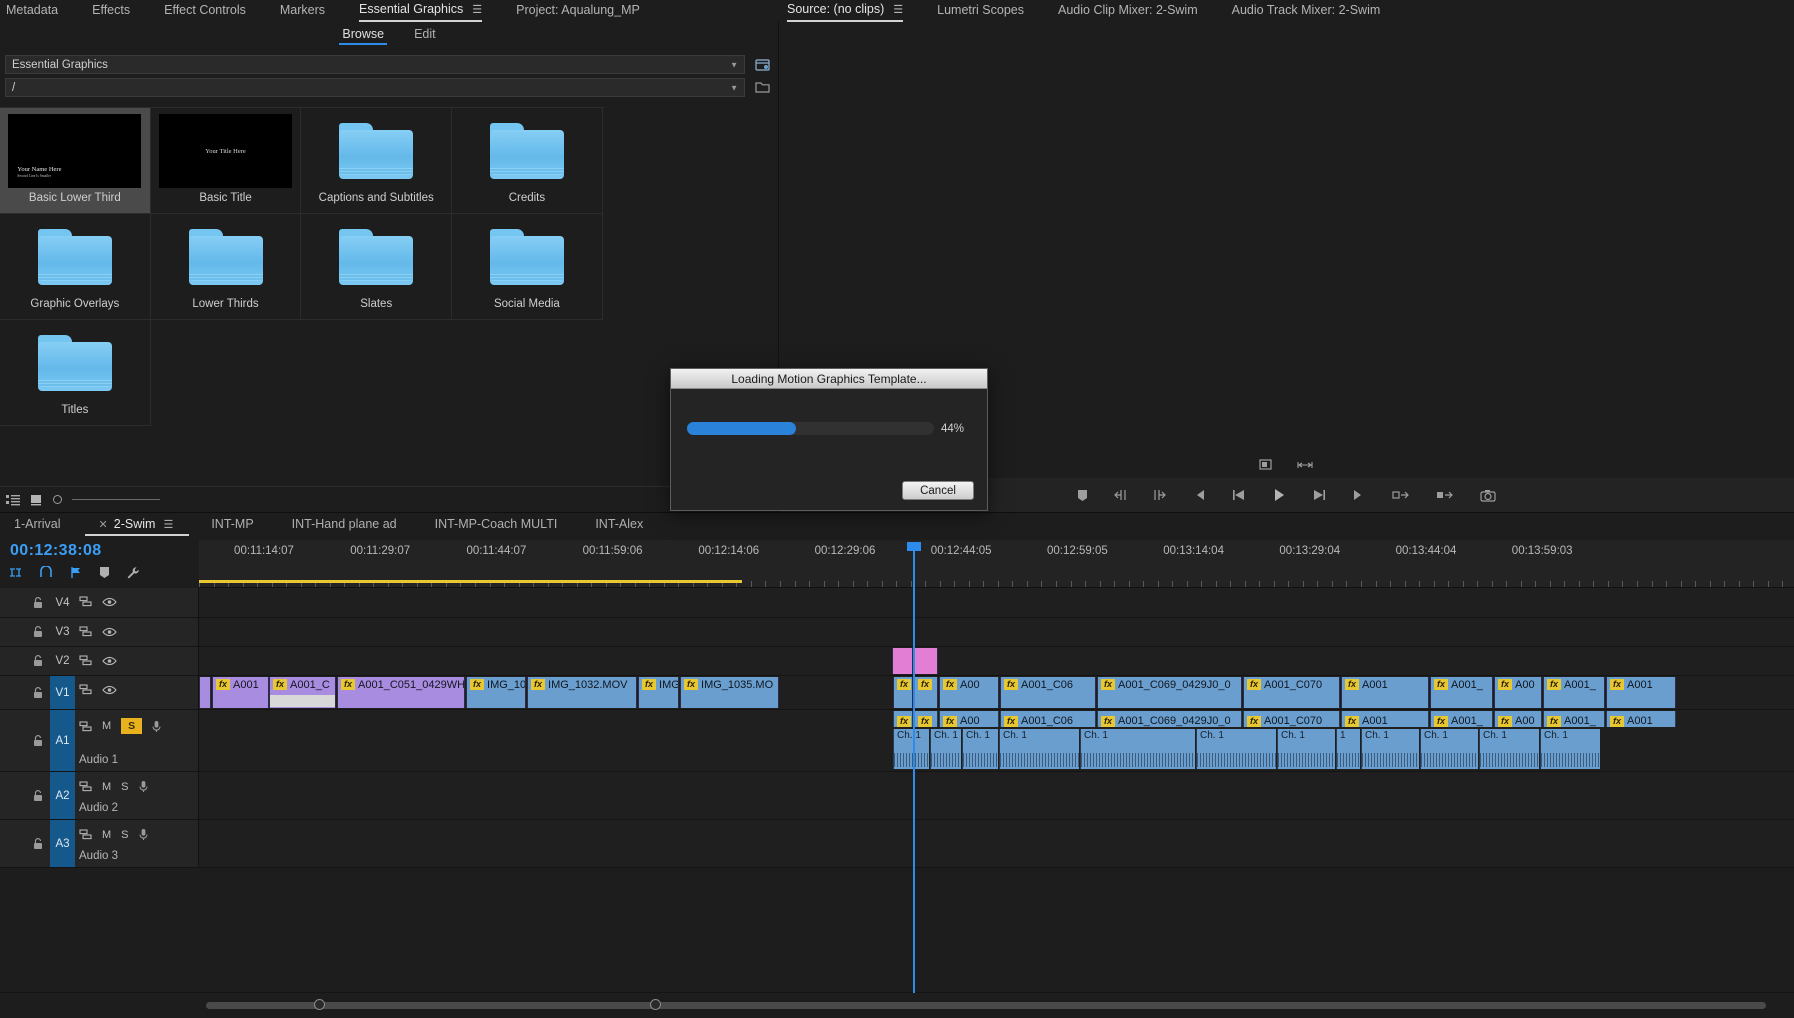  Describe the element at coordinates (75, 373) in the screenshot. I see `folder-item-titles: Titles` at that location.